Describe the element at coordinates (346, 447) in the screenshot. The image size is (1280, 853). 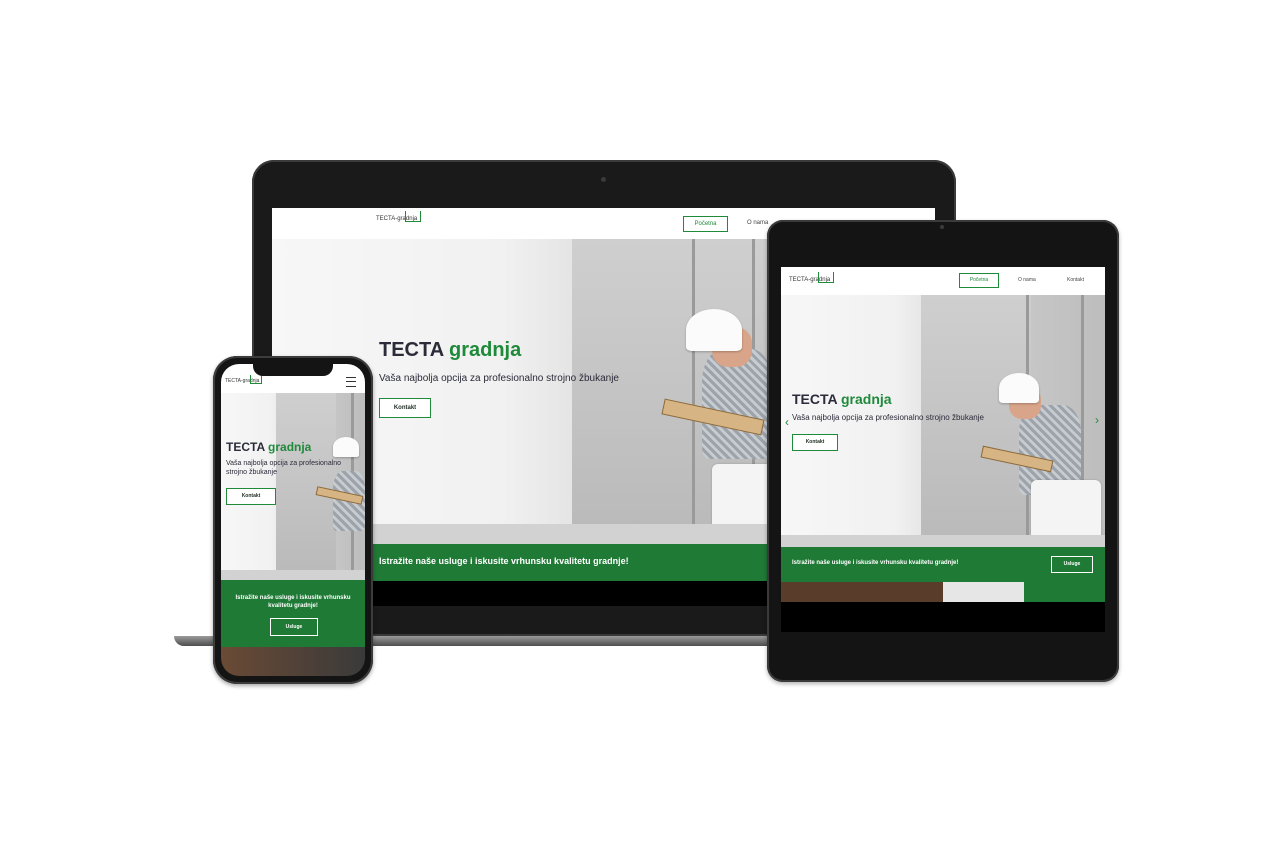
I see `phone-hero-helmet` at that location.